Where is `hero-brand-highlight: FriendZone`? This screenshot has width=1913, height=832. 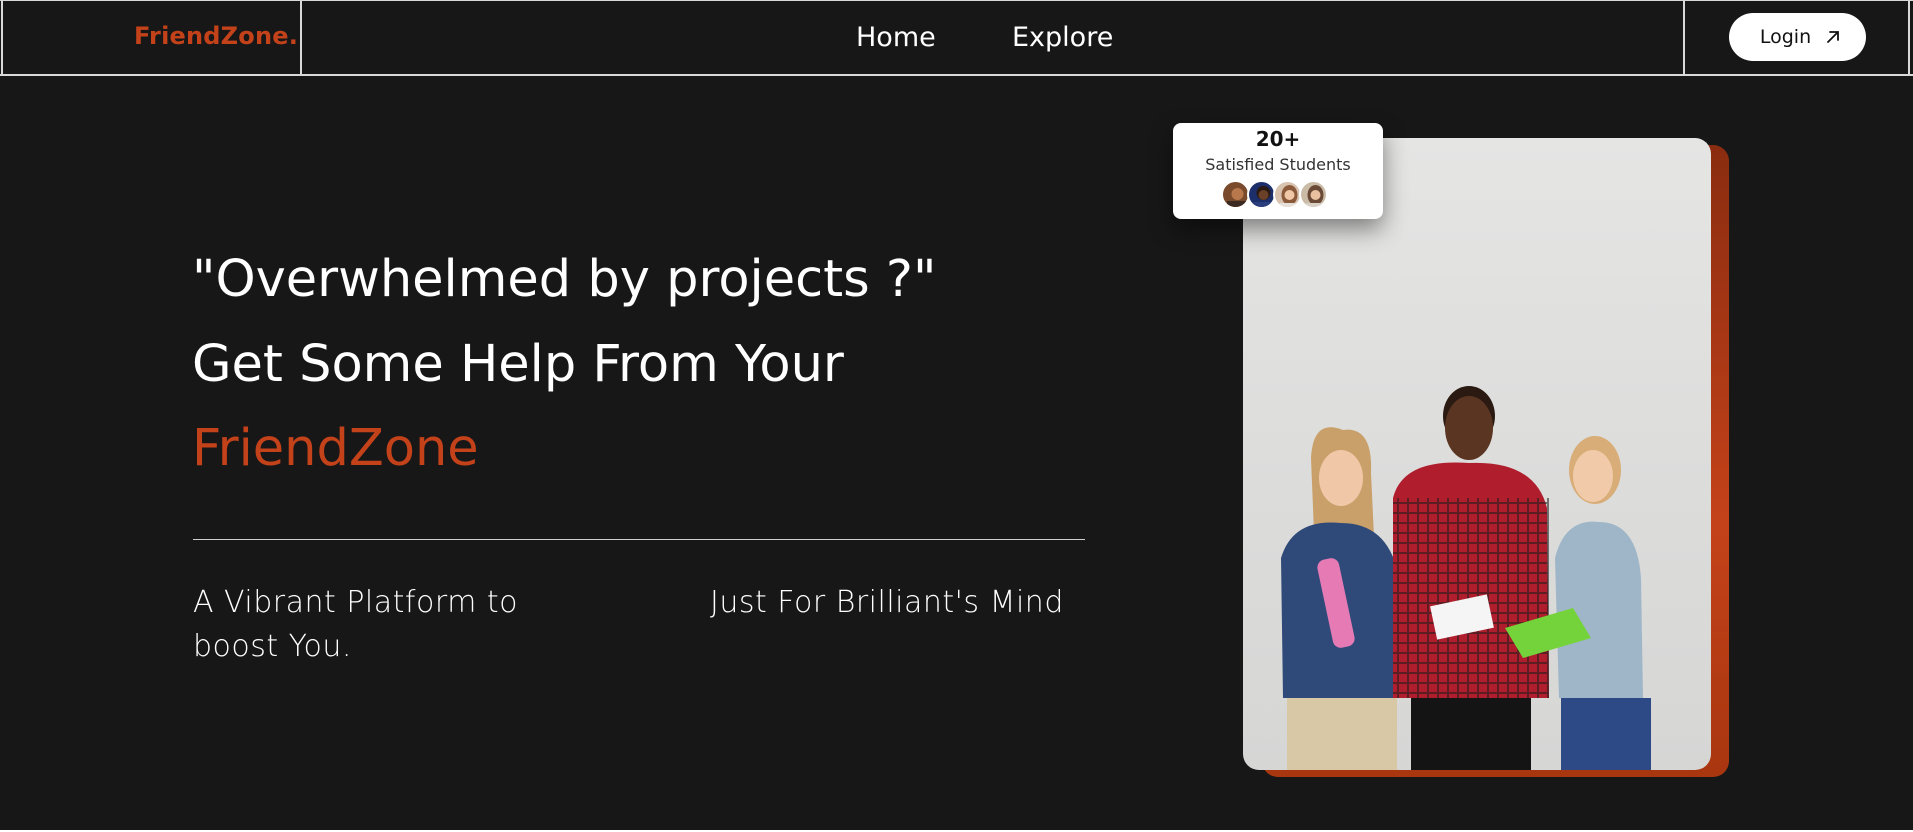 hero-brand-highlight: FriendZone is located at coordinates (335, 448).